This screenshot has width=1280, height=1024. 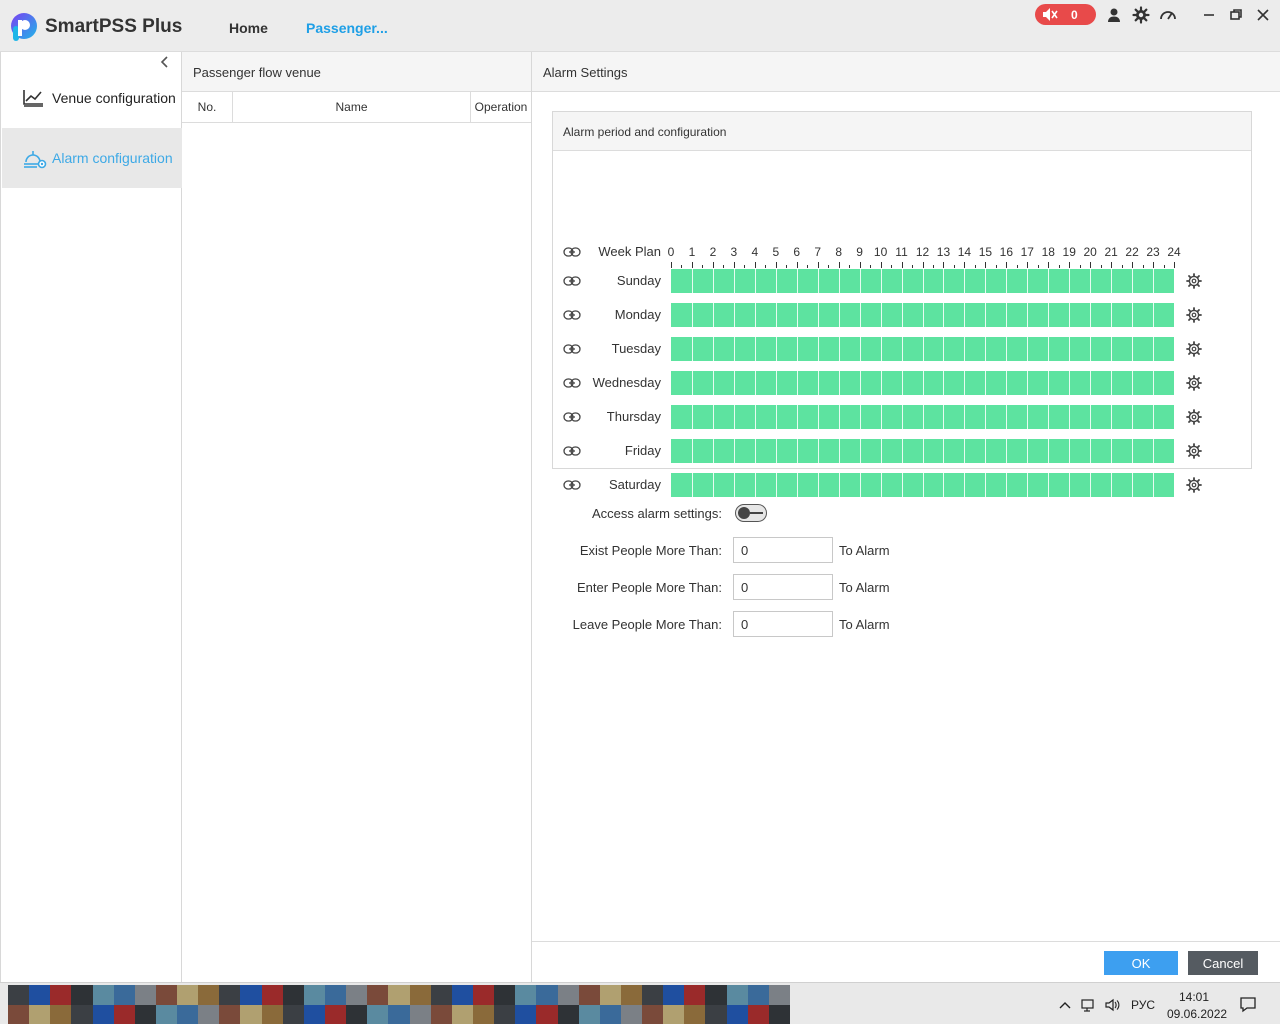 What do you see at coordinates (713, 252) in the screenshot?
I see `hour-label: 2` at bounding box center [713, 252].